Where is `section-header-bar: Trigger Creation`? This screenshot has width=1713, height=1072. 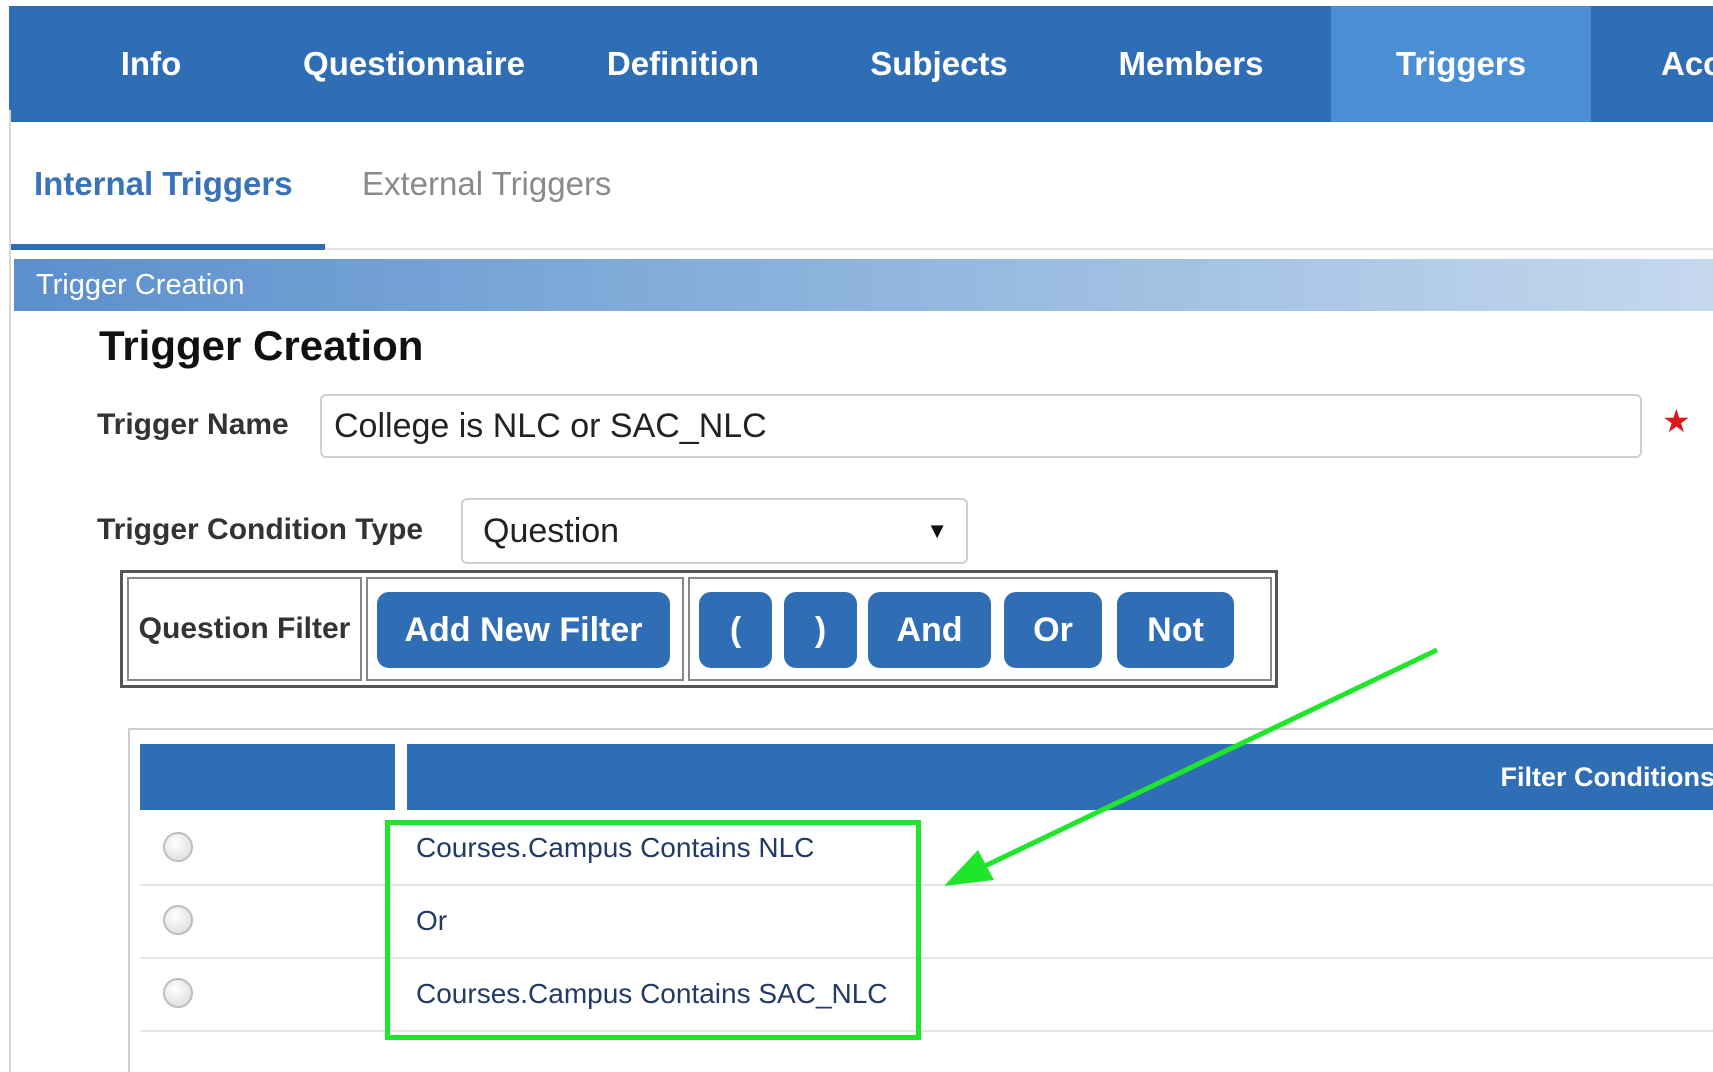 section-header-bar: Trigger Creation is located at coordinates (863, 285).